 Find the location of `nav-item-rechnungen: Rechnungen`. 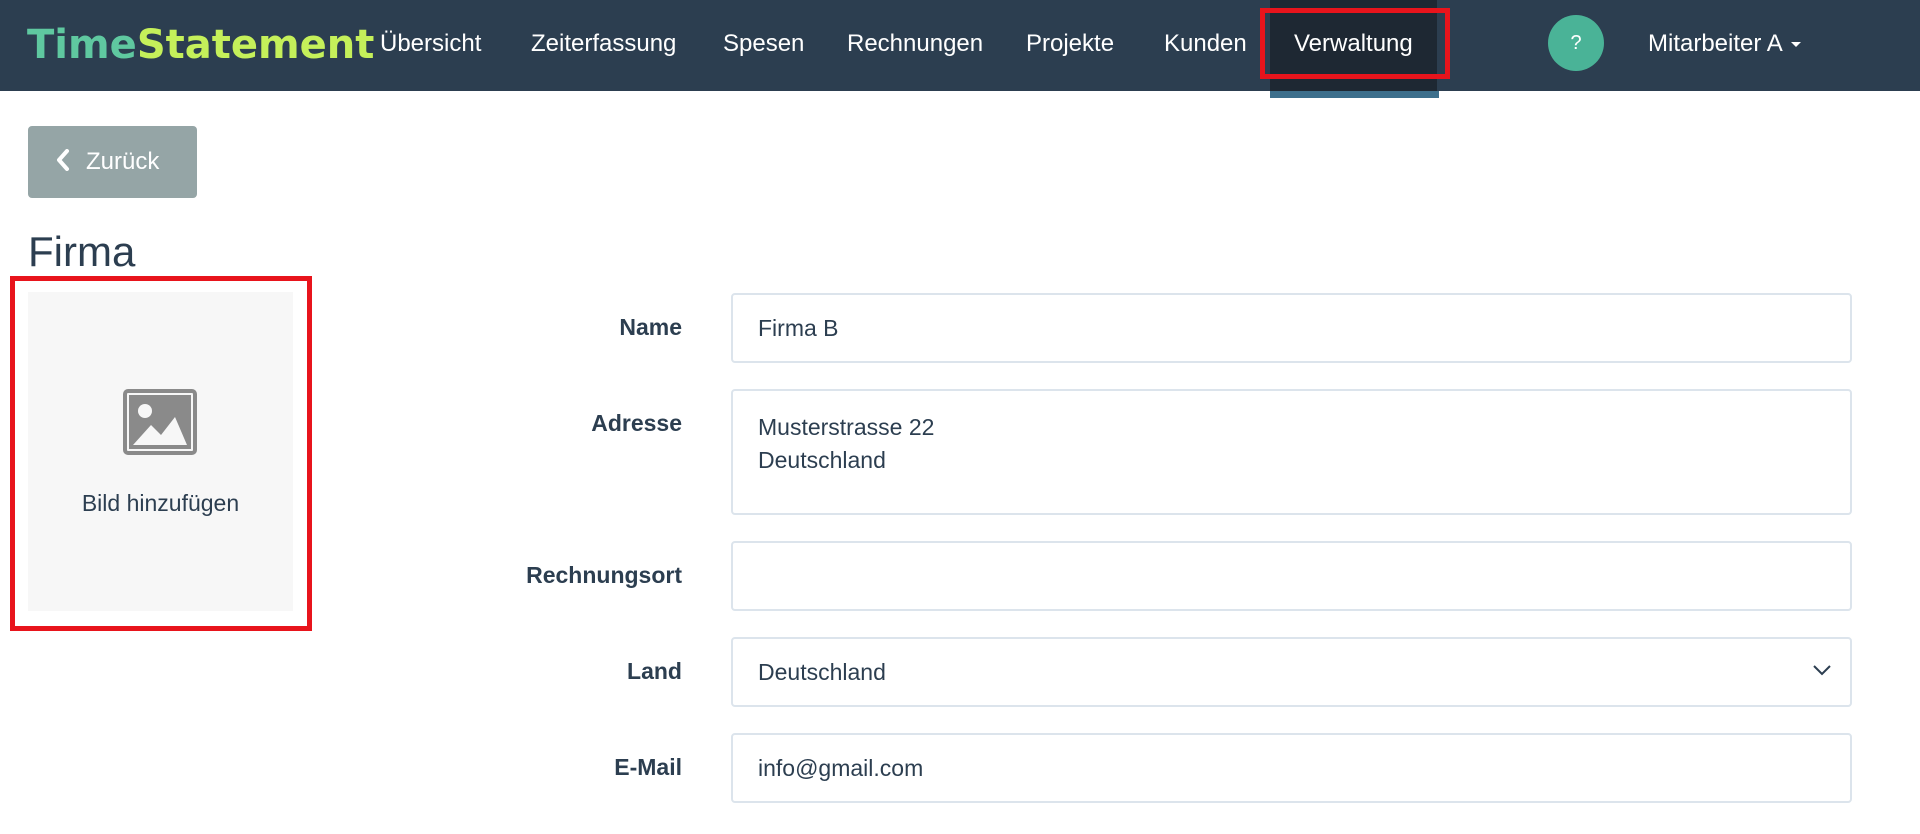

nav-item-rechnungen: Rechnungen is located at coordinates (915, 45).